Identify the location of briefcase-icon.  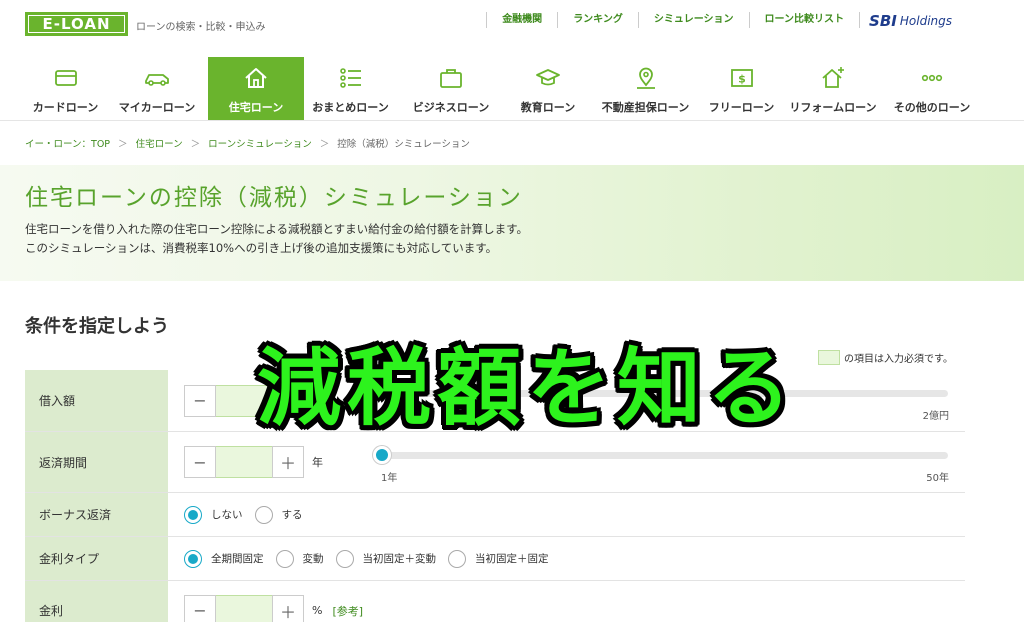
(451, 78).